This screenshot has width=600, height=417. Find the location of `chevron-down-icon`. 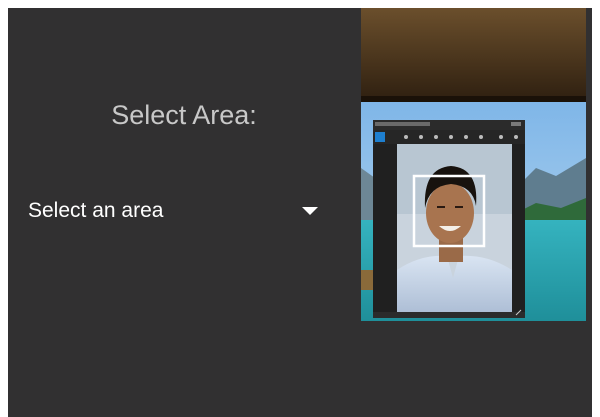

chevron-down-icon is located at coordinates (310, 211).